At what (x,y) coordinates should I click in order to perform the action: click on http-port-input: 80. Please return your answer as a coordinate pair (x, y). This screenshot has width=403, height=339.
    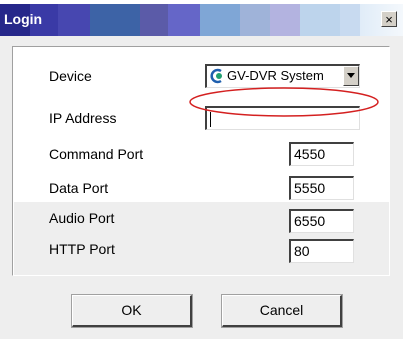
    Looking at the image, I should click on (321, 251).